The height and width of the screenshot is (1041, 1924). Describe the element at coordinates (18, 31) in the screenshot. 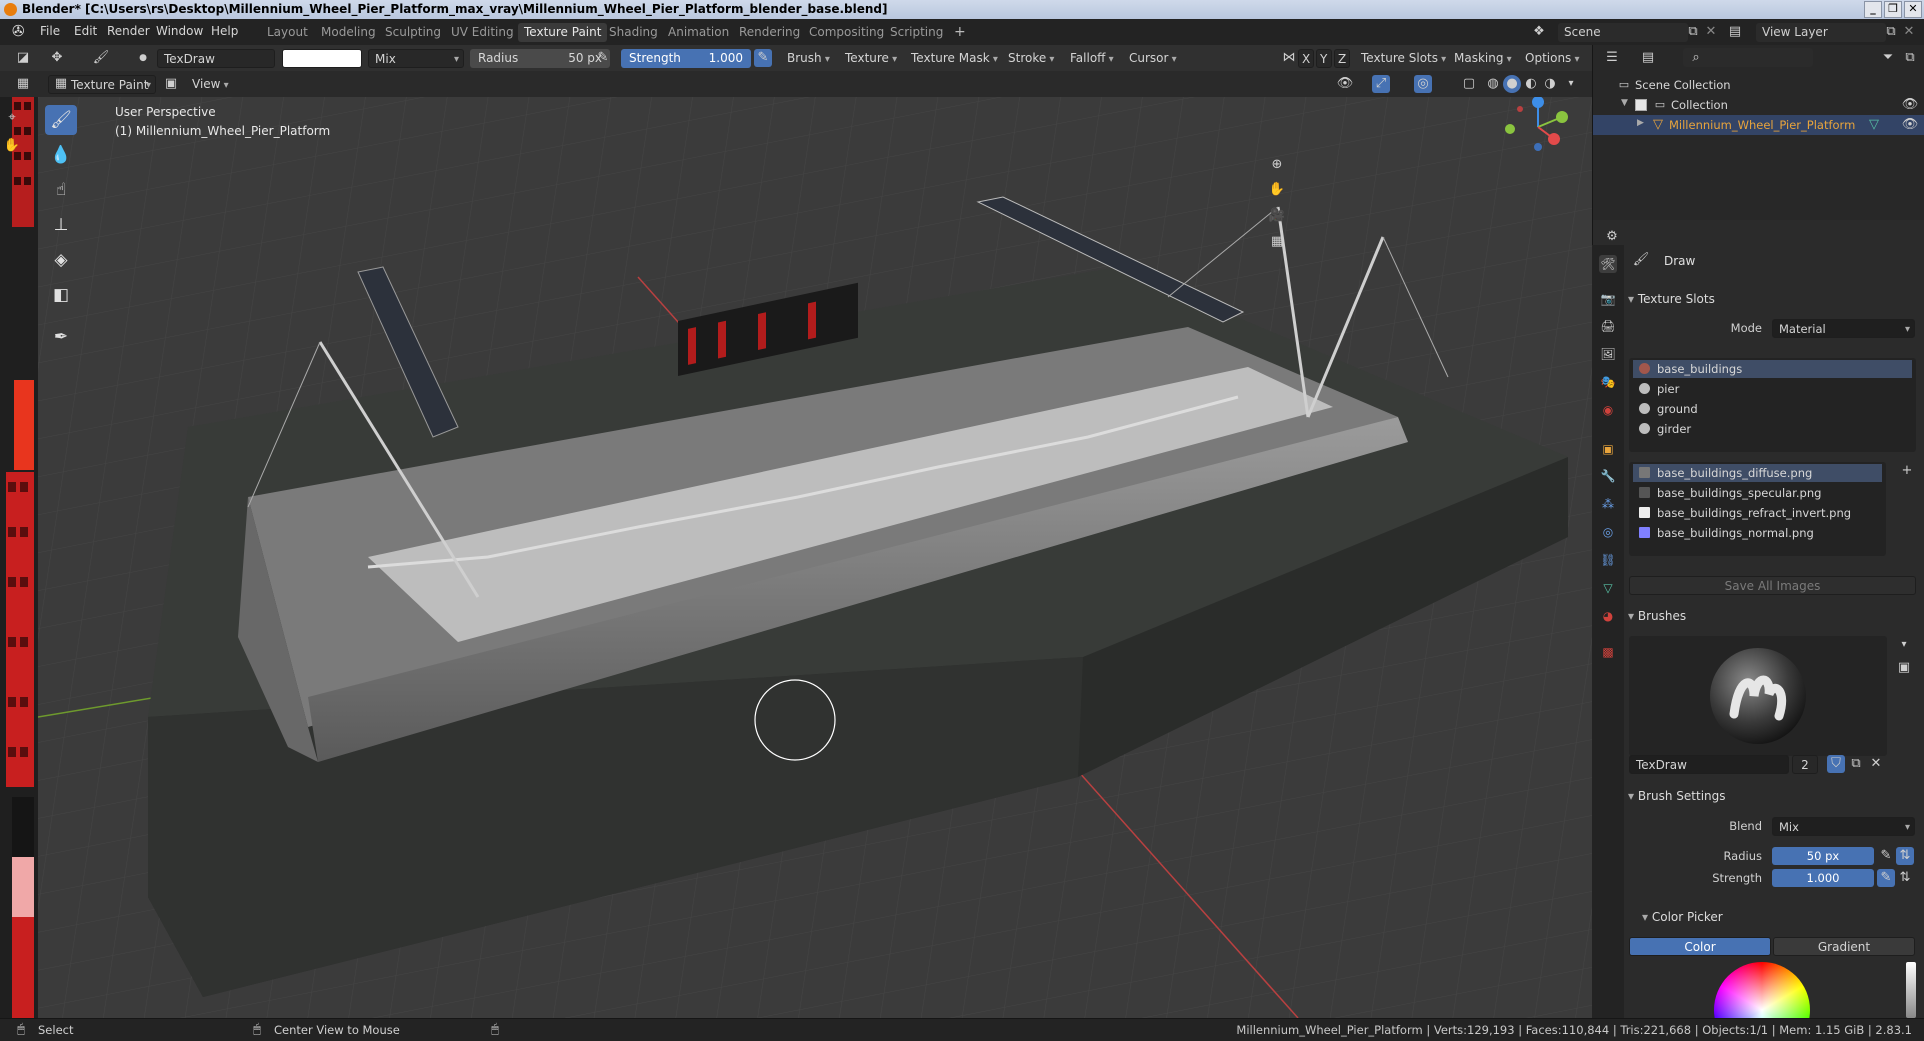

I see `blender-menu-icon: ✇` at that location.